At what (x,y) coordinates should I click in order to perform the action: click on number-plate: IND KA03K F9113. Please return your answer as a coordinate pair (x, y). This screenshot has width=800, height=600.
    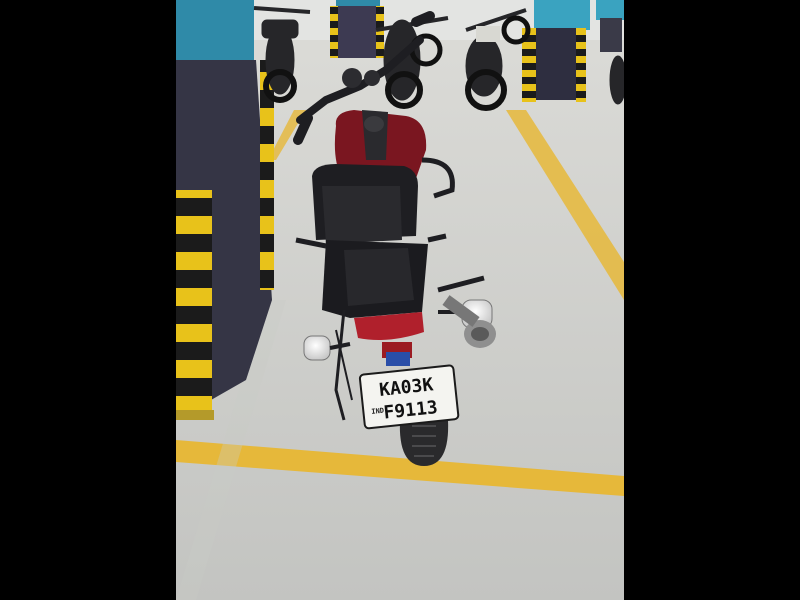
    Looking at the image, I should click on (409, 397).